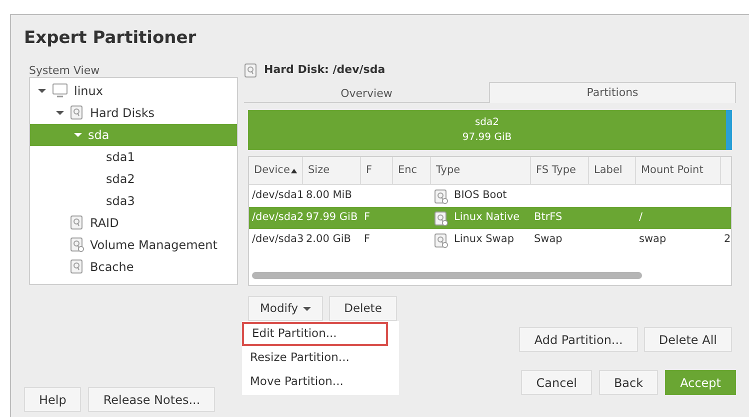 The image size is (749, 417). What do you see at coordinates (727, 240) in the screenshot?
I see `table-cell-text: 2` at bounding box center [727, 240].